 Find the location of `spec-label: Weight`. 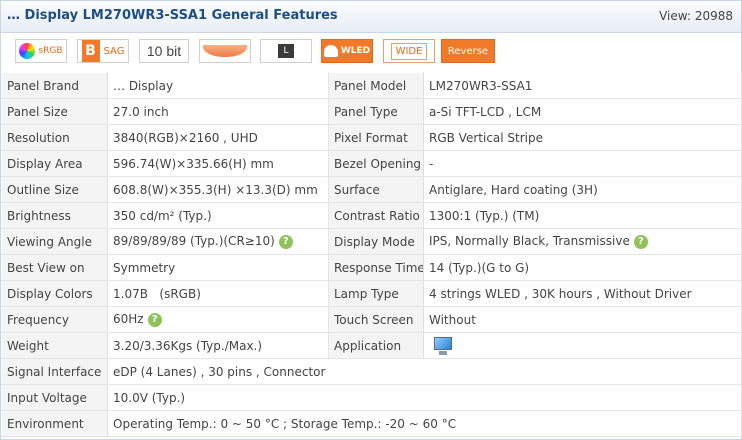

spec-label: Weight is located at coordinates (54, 345).